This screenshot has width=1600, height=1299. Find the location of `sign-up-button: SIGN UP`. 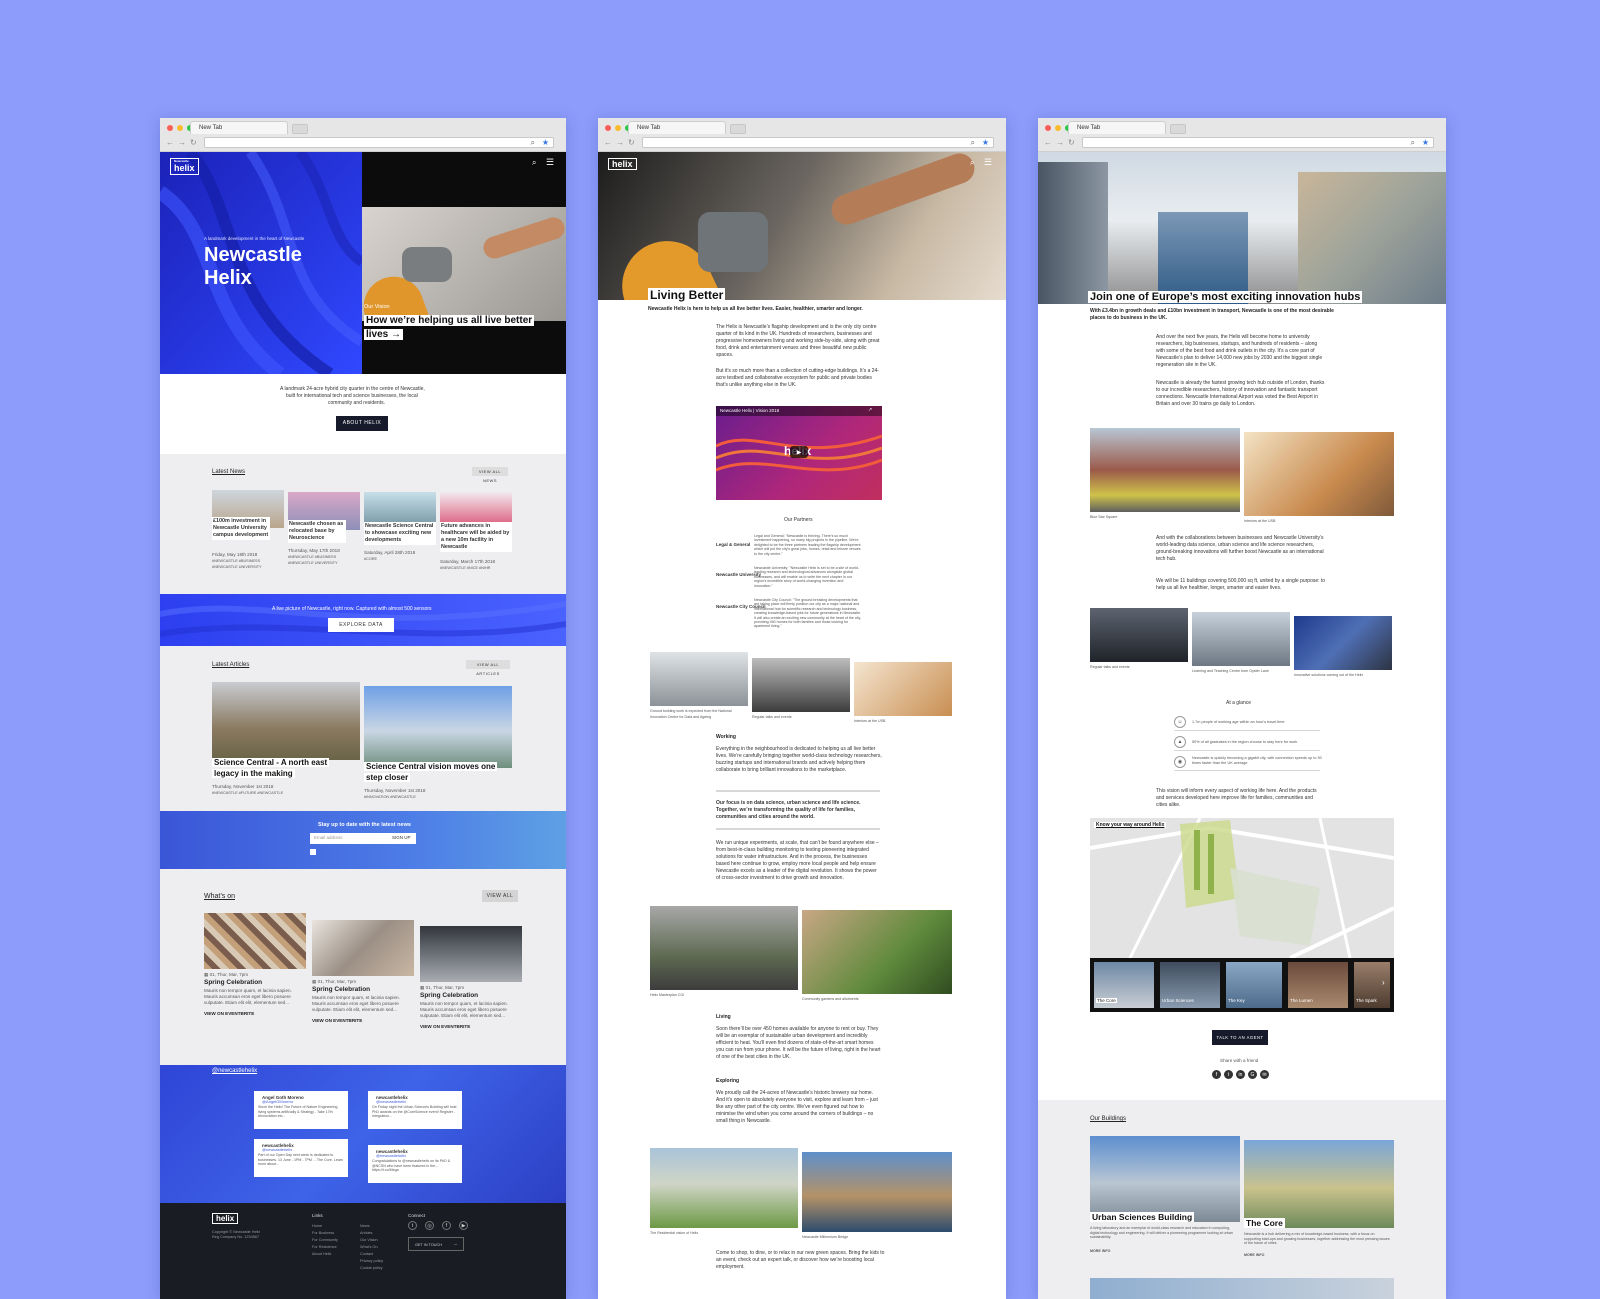

sign-up-button: SIGN UP is located at coordinates (401, 837).